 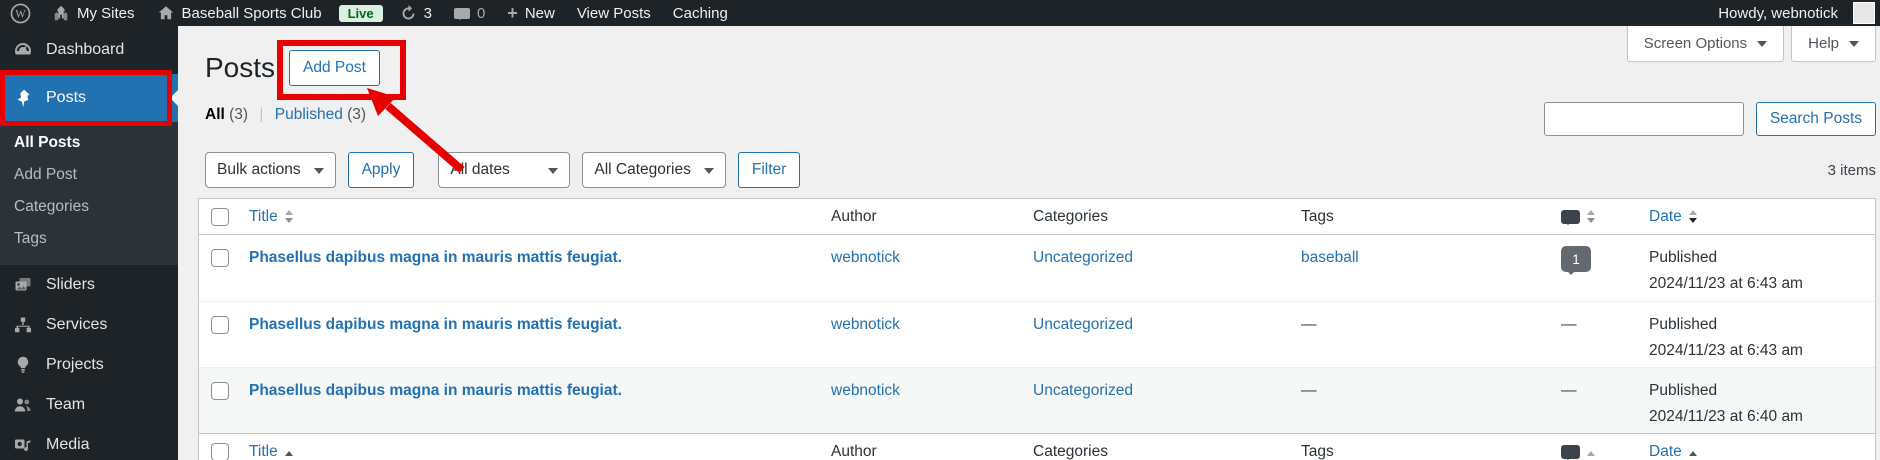 I want to click on dashboard-gauge-icon, so click(x=23, y=50).